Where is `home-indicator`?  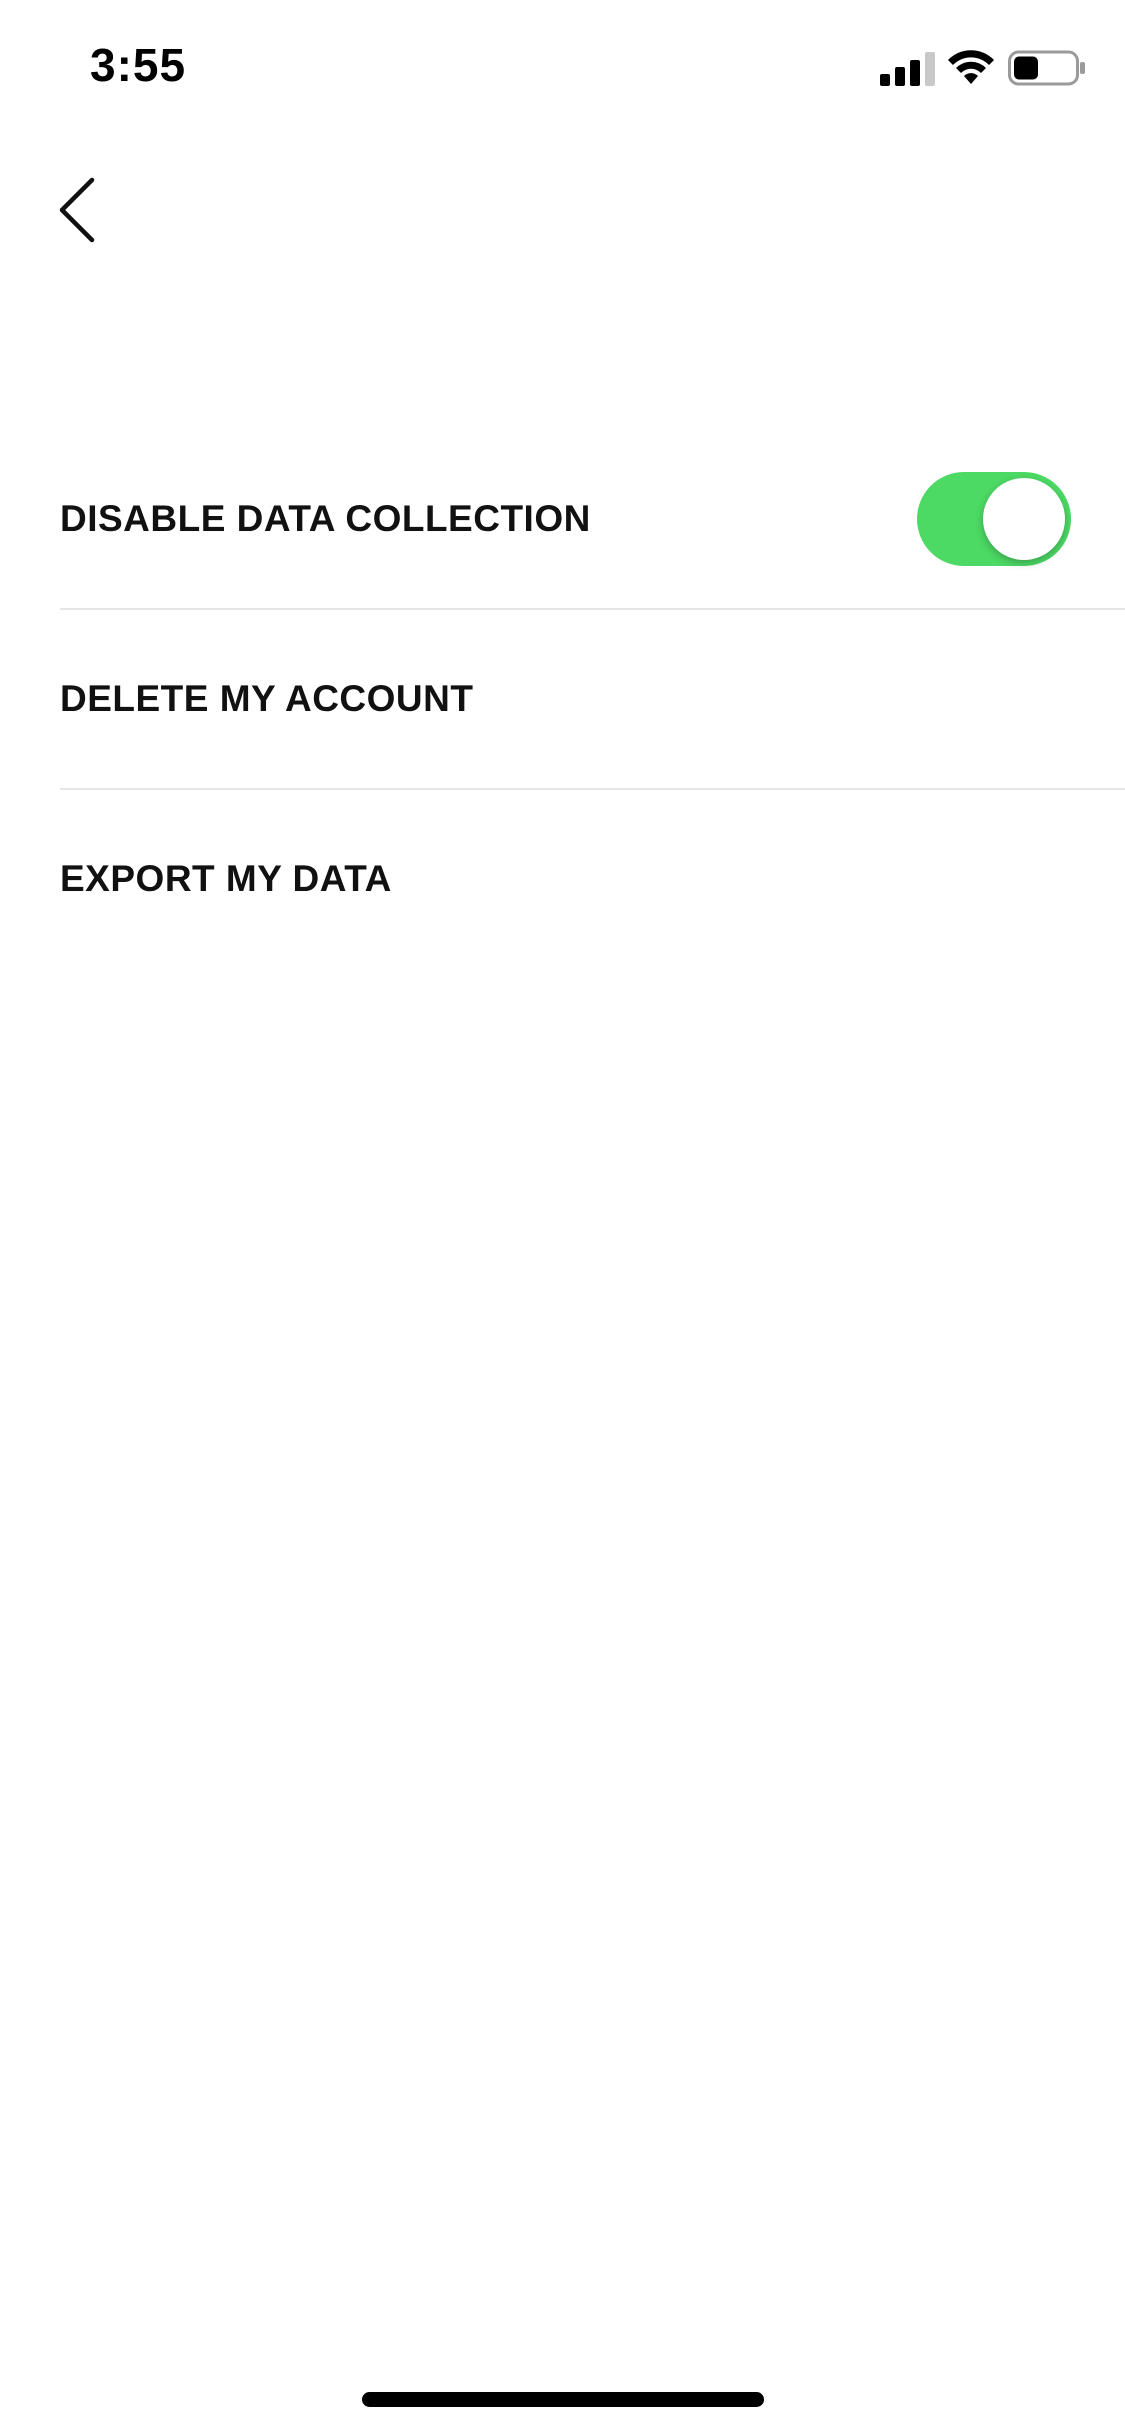
home-indicator is located at coordinates (563, 2399).